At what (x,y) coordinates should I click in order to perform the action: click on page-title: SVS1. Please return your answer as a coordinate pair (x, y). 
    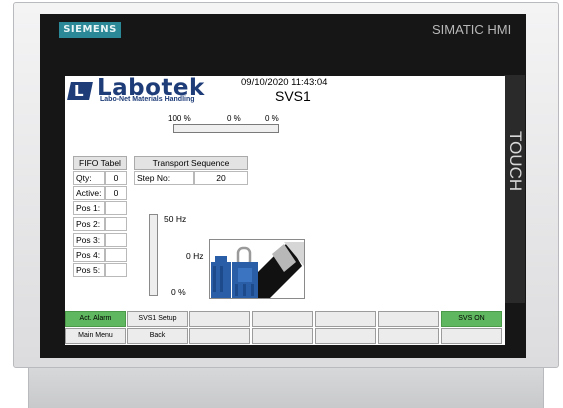
    Looking at the image, I should click on (293, 96).